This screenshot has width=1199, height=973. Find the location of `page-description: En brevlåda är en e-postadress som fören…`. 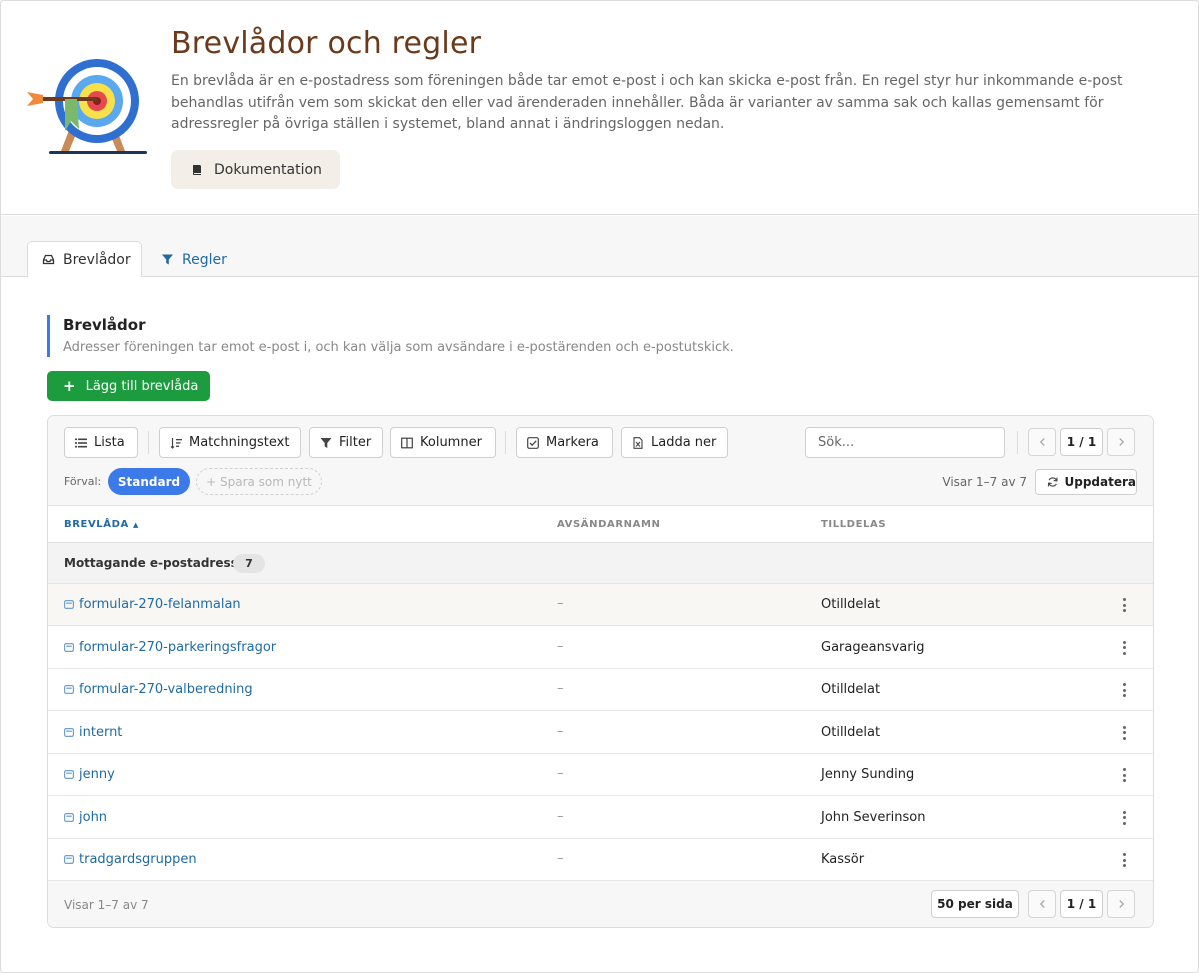

page-description: En brevlåda är en e-postadress som fören… is located at coordinates (647, 102).